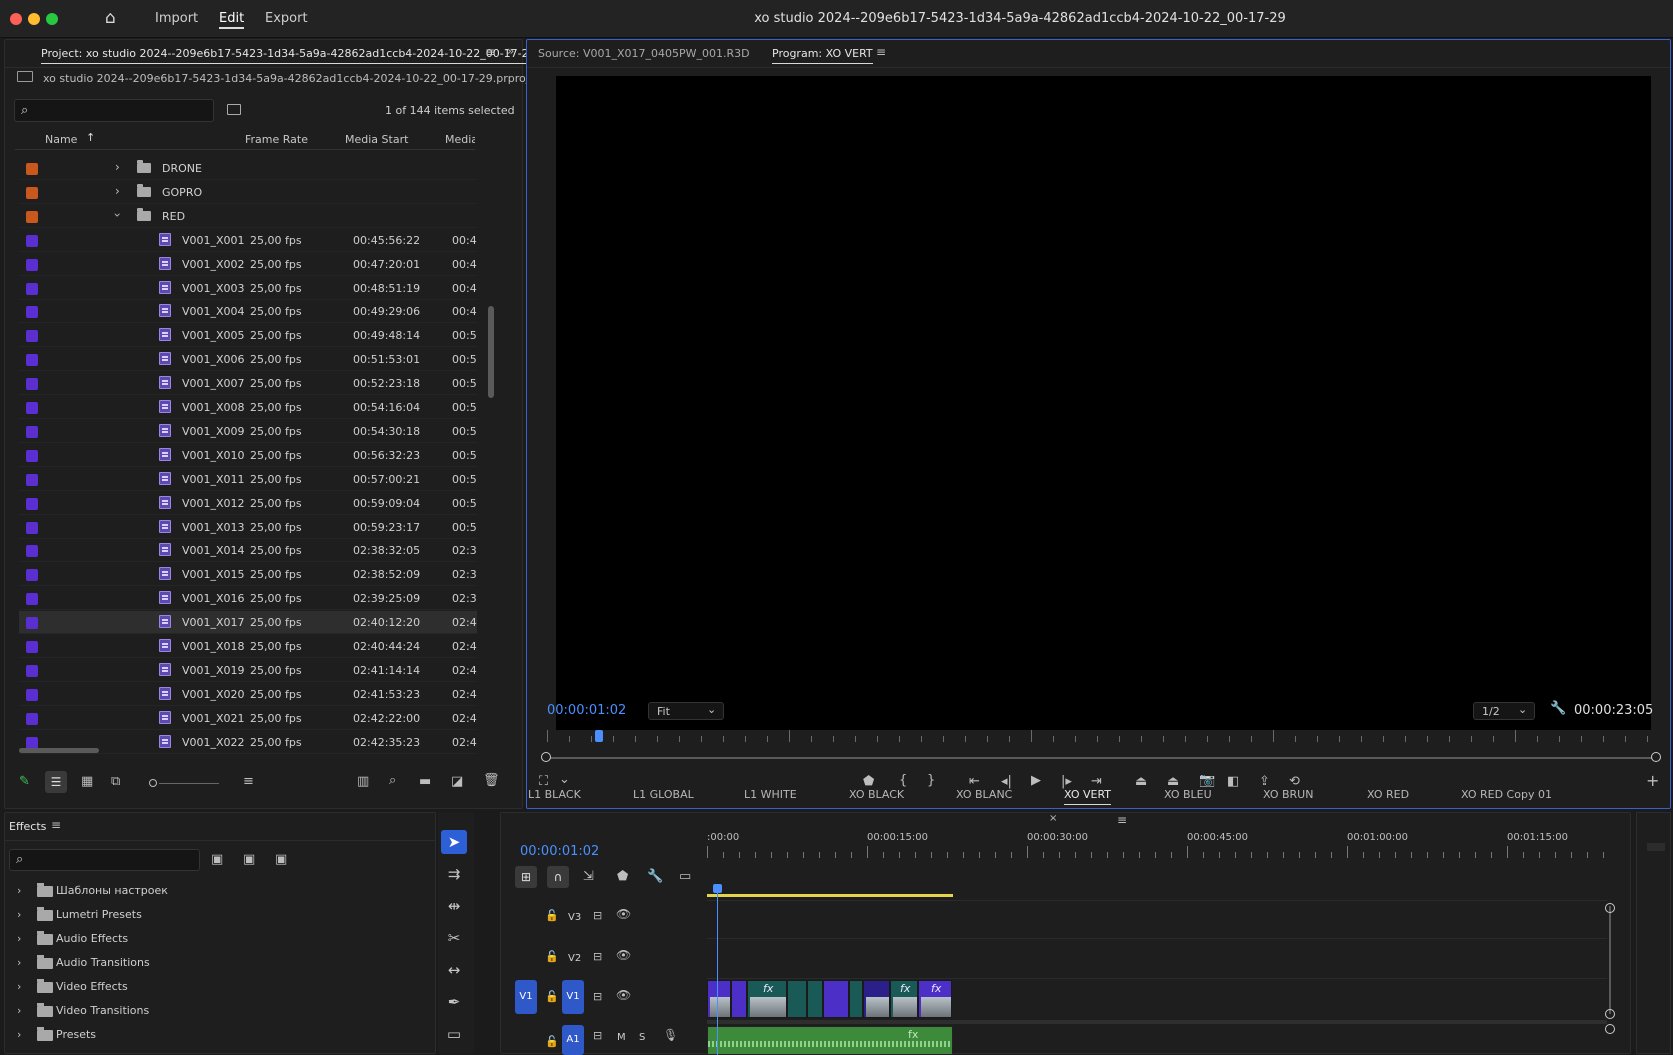  I want to click on icon-view-icon: ▦, so click(87, 781).